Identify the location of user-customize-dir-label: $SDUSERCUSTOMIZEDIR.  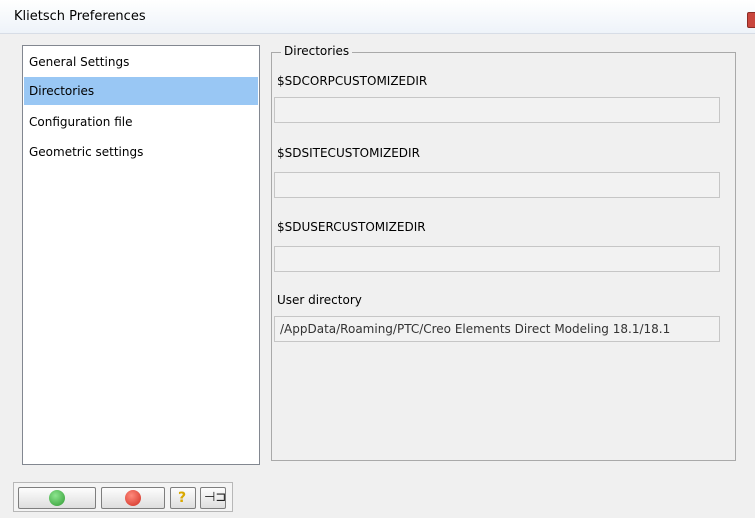
(351, 227).